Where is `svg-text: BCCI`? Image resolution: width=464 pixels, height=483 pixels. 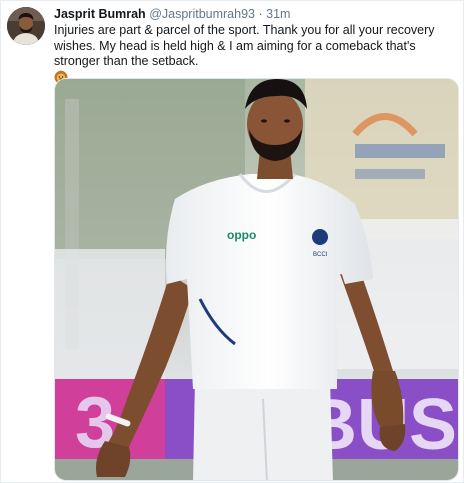 svg-text: BCCI is located at coordinates (320, 255).